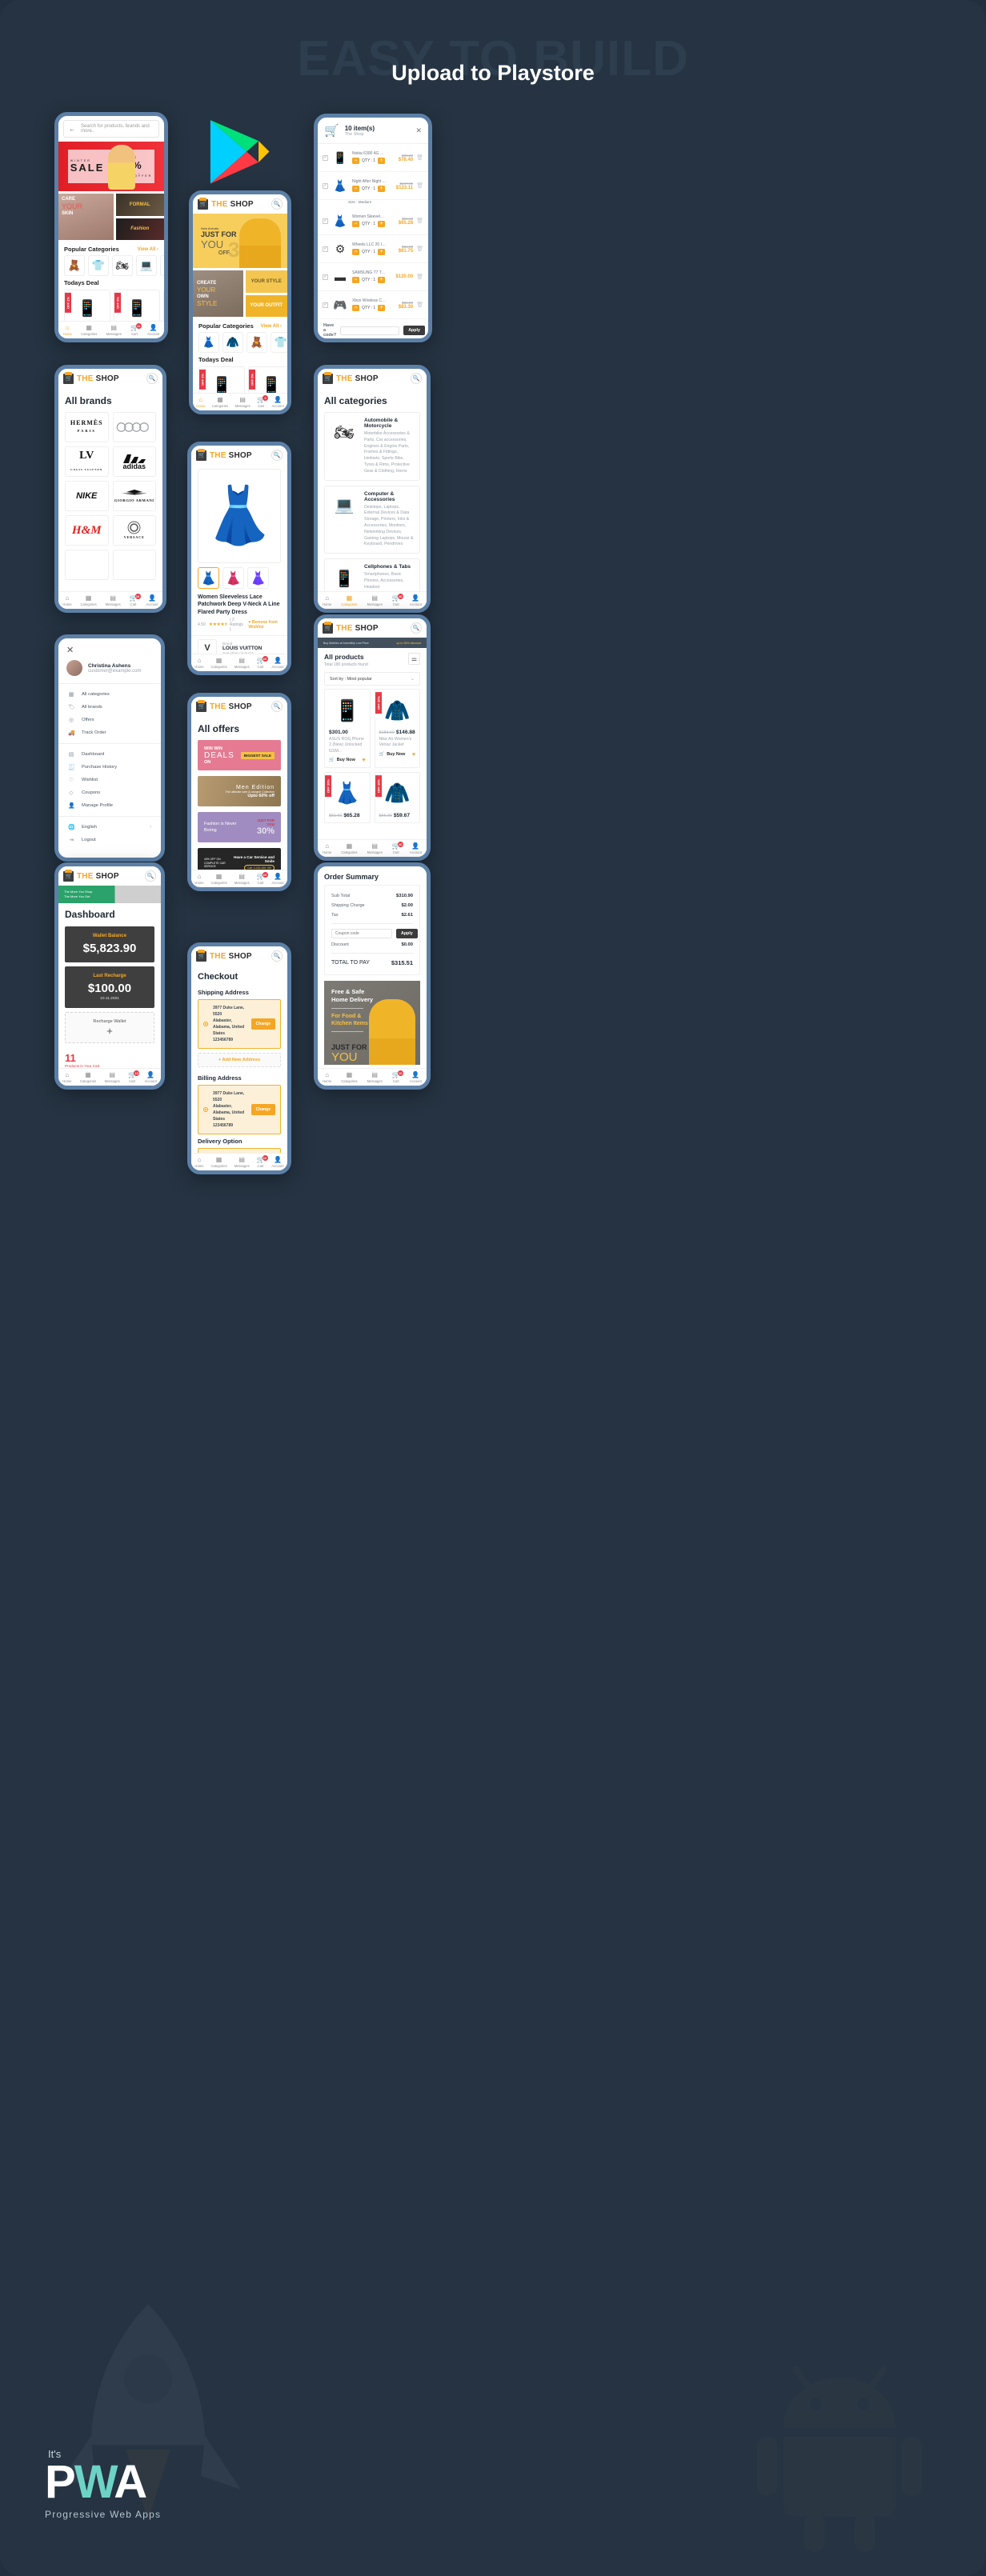 This screenshot has height=2576, width=986. I want to click on brand-cell: VERSACE, so click(134, 530).